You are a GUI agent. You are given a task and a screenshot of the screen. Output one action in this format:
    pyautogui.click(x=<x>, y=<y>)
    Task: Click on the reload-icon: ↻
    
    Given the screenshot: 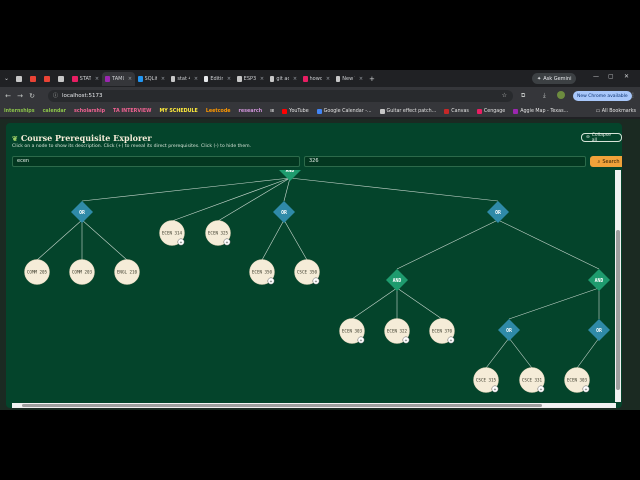 What is the action you would take?
    pyautogui.click(x=32, y=96)
    